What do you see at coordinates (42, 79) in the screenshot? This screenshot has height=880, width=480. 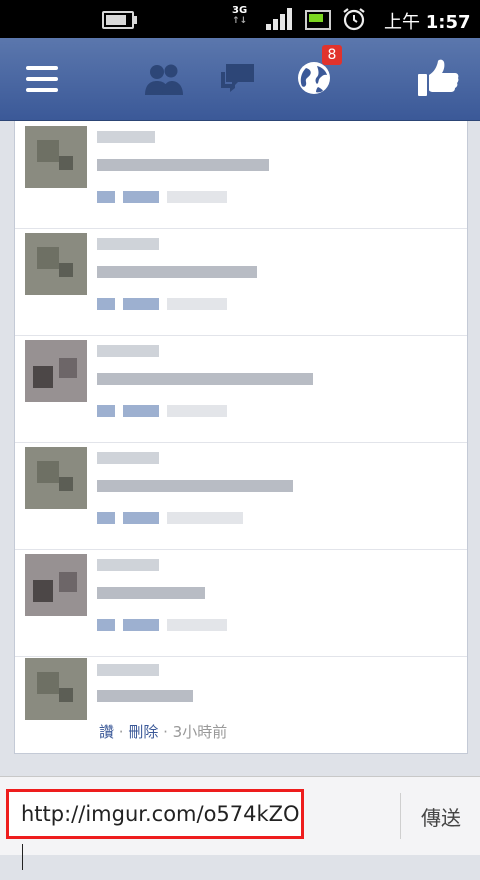 I see `menu-icon` at bounding box center [42, 79].